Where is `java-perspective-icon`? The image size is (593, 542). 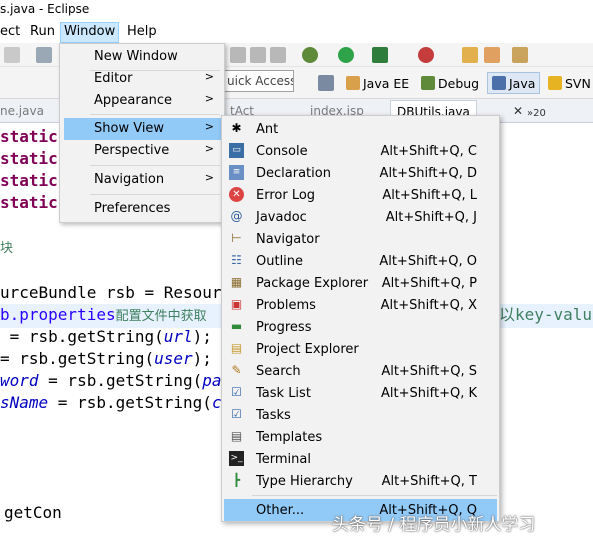 java-perspective-icon is located at coordinates (499, 83).